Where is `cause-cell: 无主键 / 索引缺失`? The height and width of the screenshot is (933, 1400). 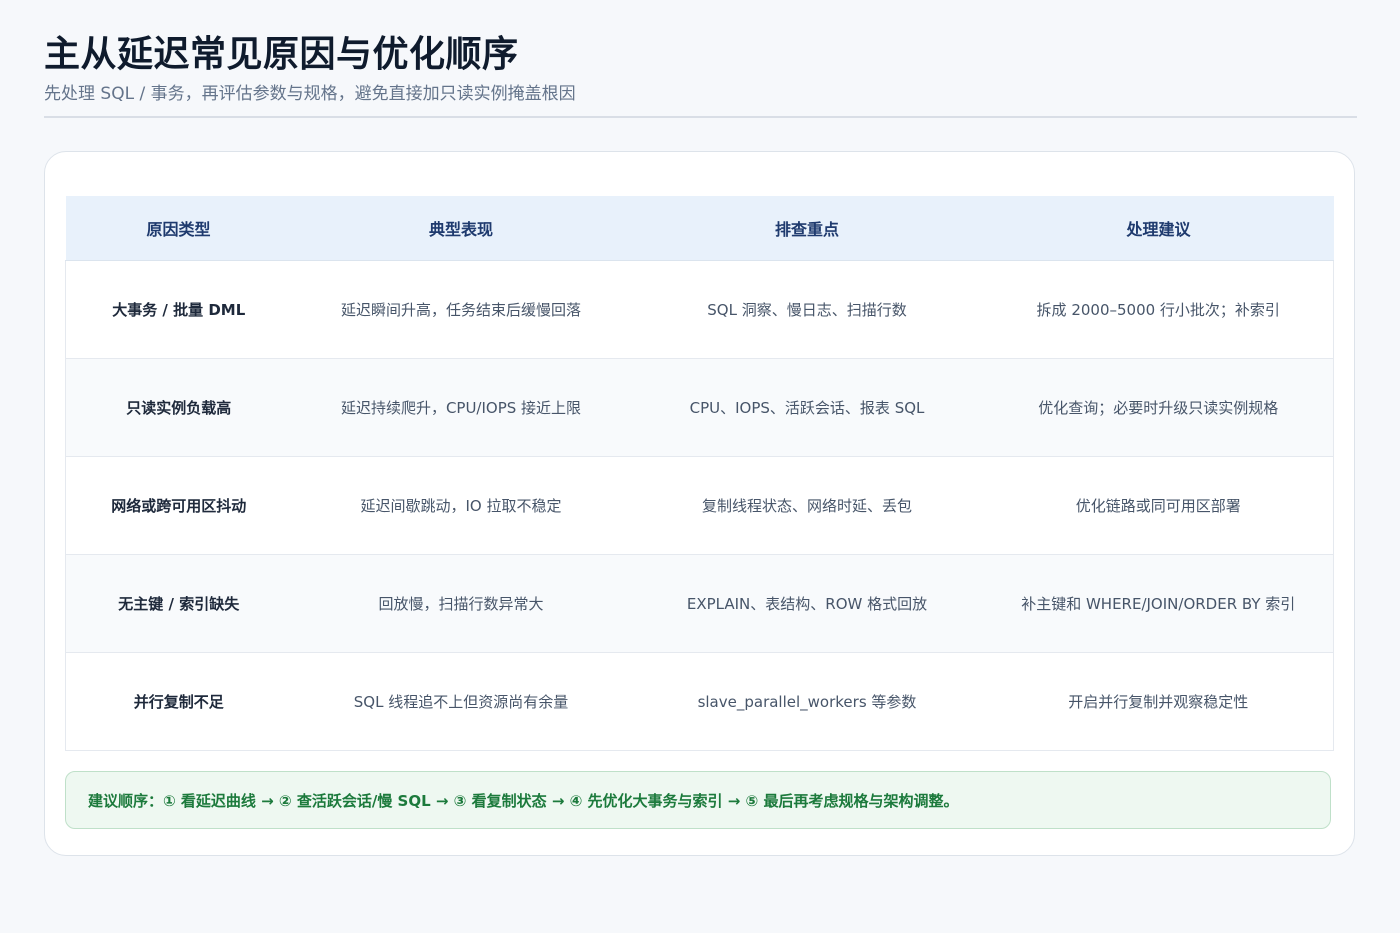
cause-cell: 无主键 / 索引缺失 is located at coordinates (178, 603).